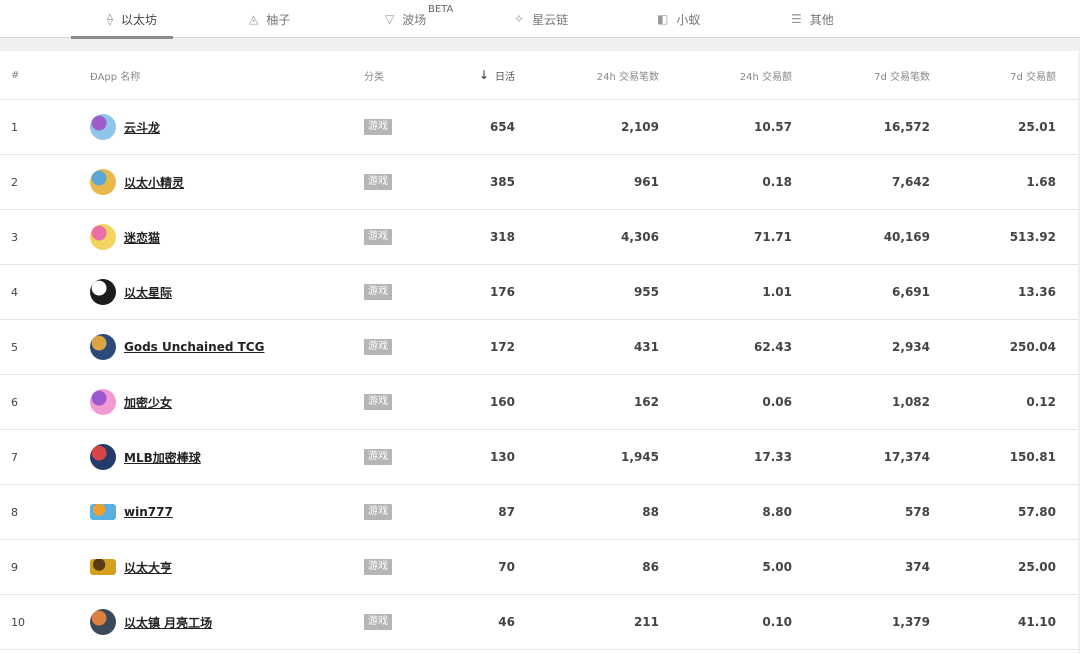 This screenshot has width=1080, height=654. What do you see at coordinates (14, 457) in the screenshot?
I see `rank-cell: 7` at bounding box center [14, 457].